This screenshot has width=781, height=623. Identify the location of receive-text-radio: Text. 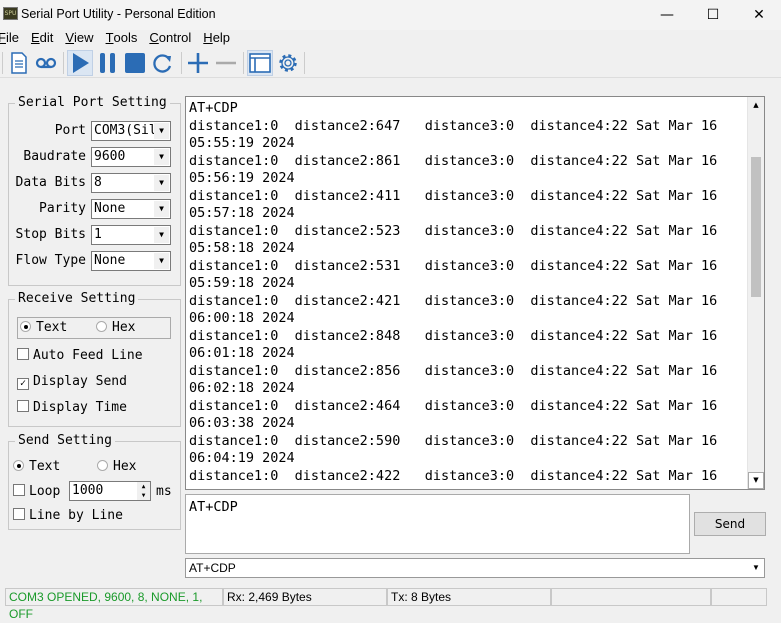
(43, 327).